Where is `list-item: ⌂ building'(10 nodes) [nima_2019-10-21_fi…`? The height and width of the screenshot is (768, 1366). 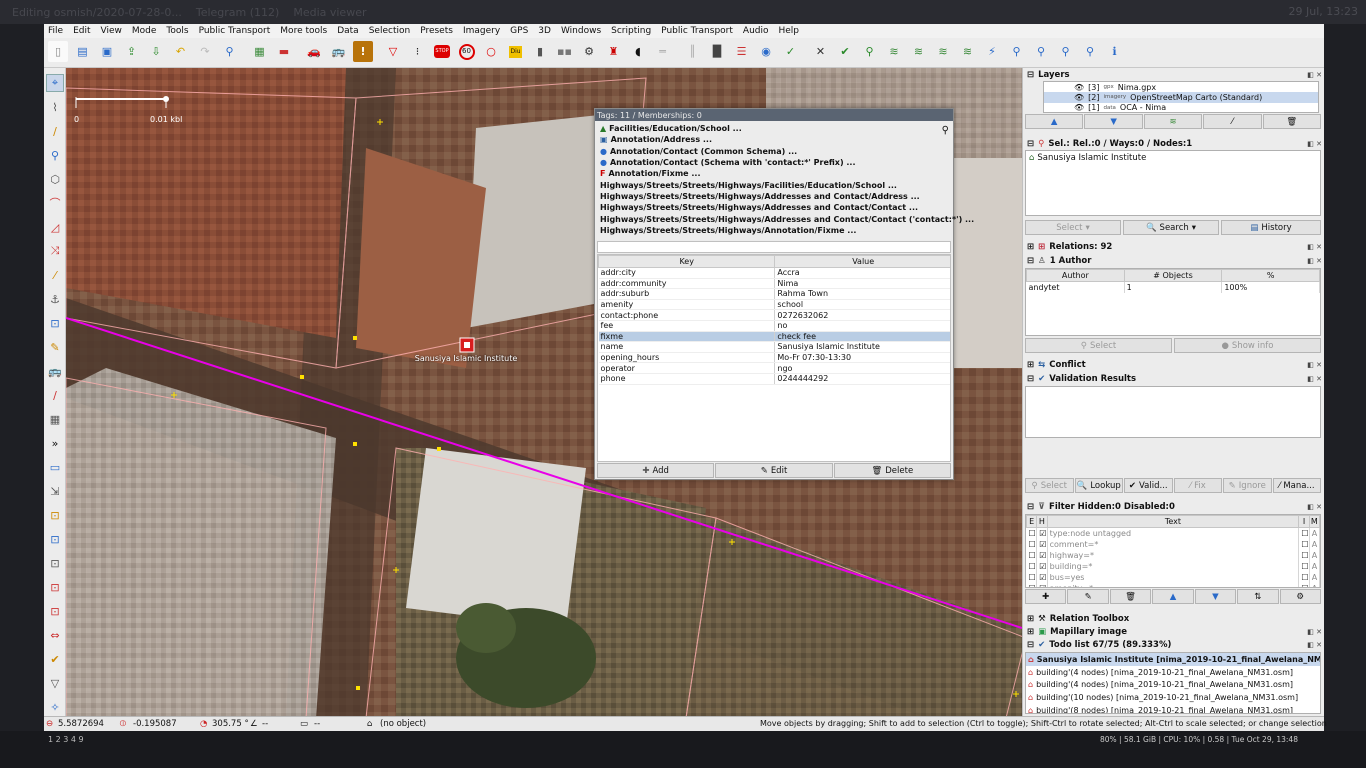
list-item: ⌂ building'(10 nodes) [nima_2019-10-21_fi… is located at coordinates (1173, 697).